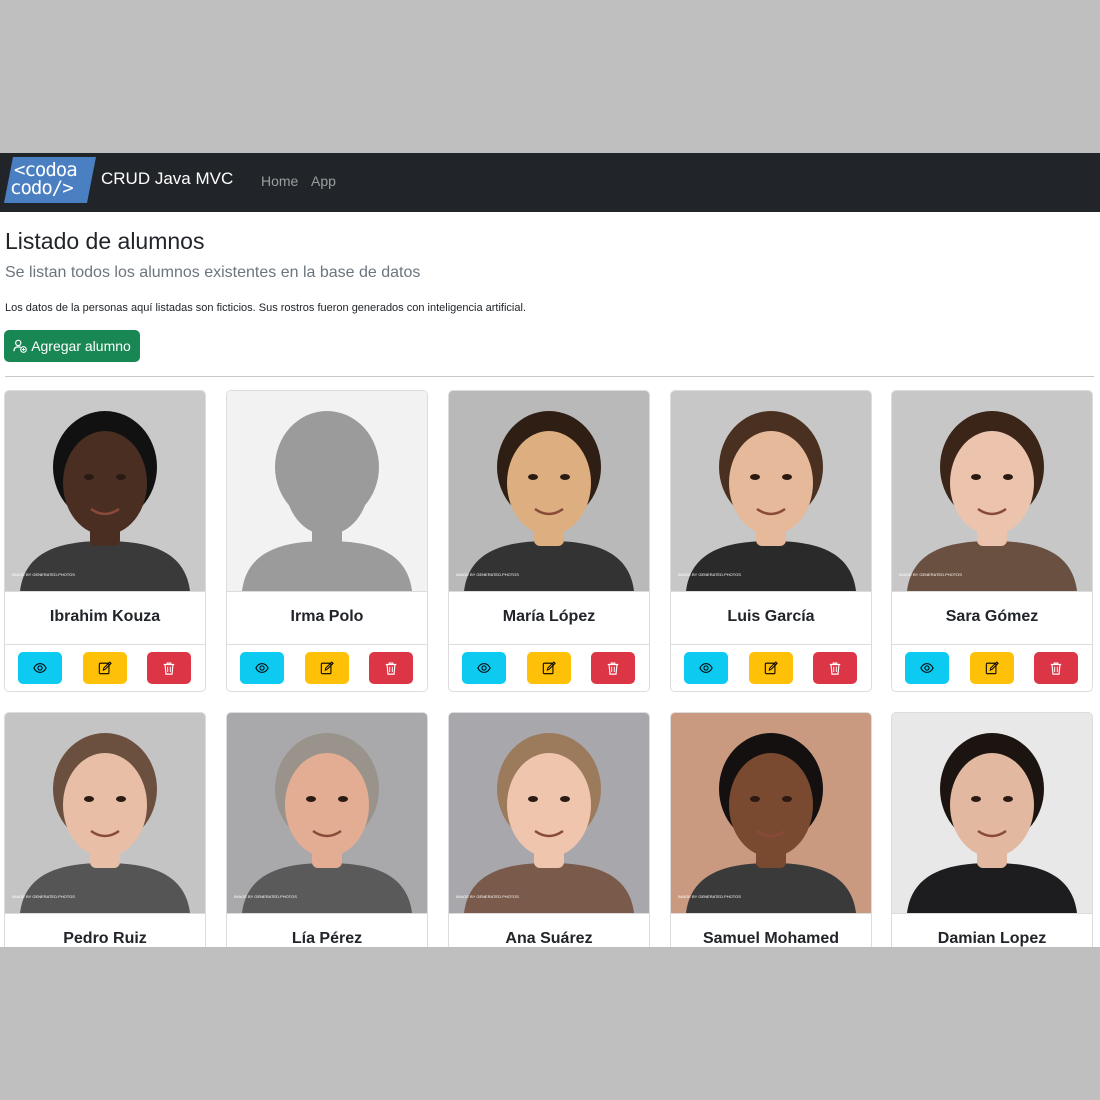 This screenshot has height=1100, width=1100. I want to click on student-card: IMAGE BY GENERATED.PHOTOS Ibrahim Kouza, so click(105, 541).